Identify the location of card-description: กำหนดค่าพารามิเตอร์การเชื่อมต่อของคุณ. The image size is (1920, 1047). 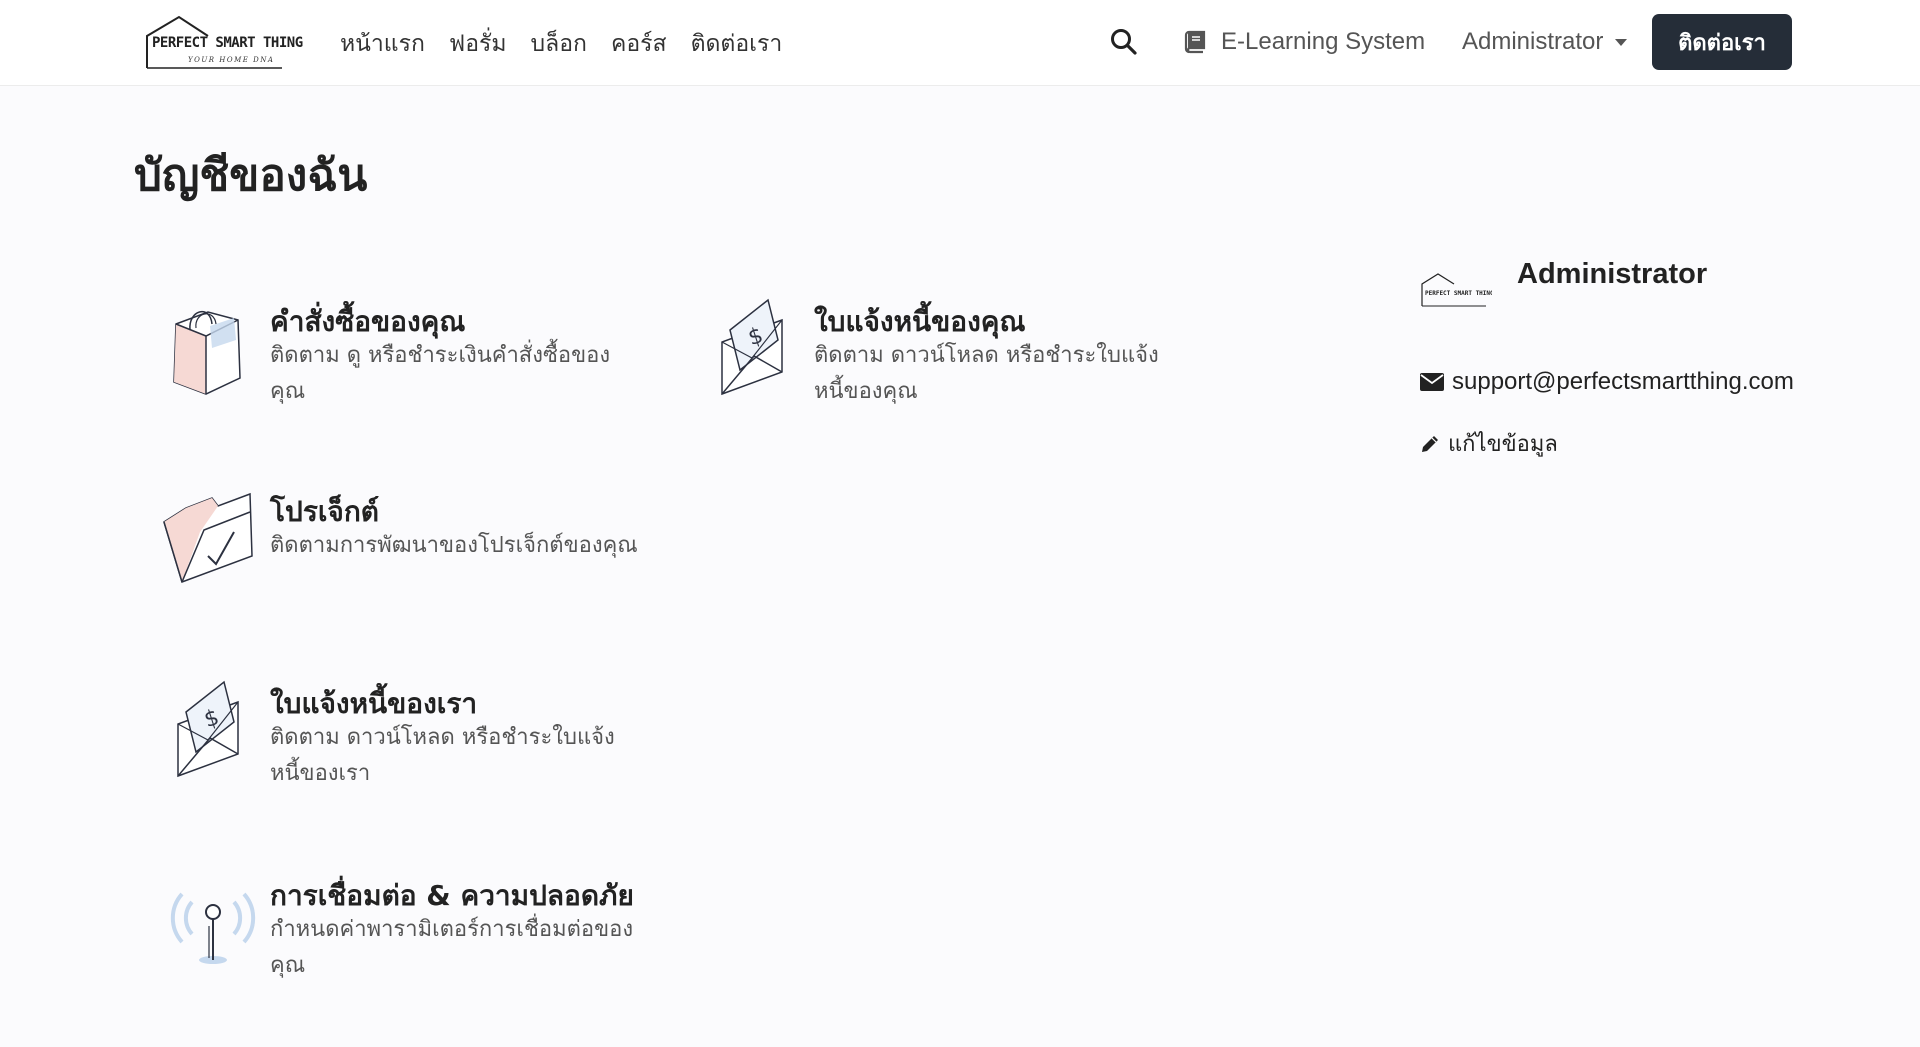
(452, 947).